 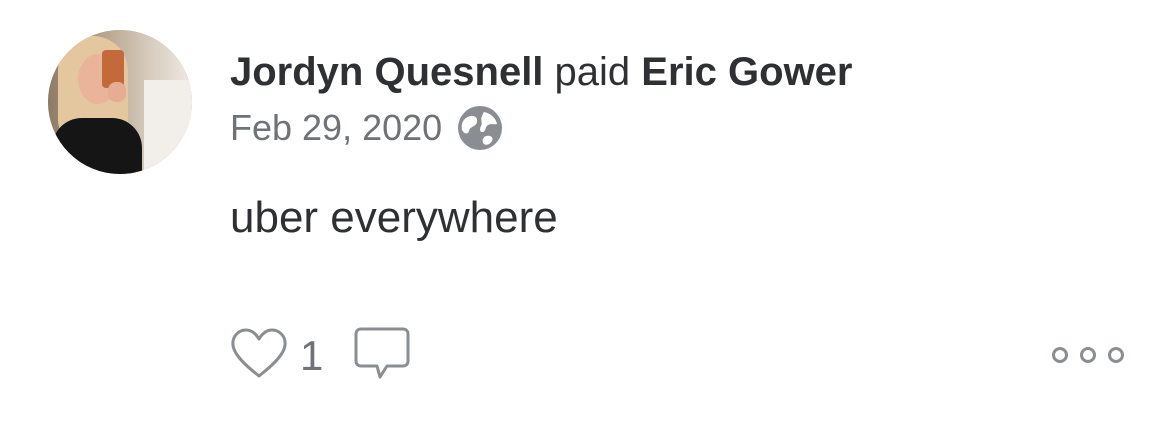 What do you see at coordinates (120, 102) in the screenshot?
I see `avatar` at bounding box center [120, 102].